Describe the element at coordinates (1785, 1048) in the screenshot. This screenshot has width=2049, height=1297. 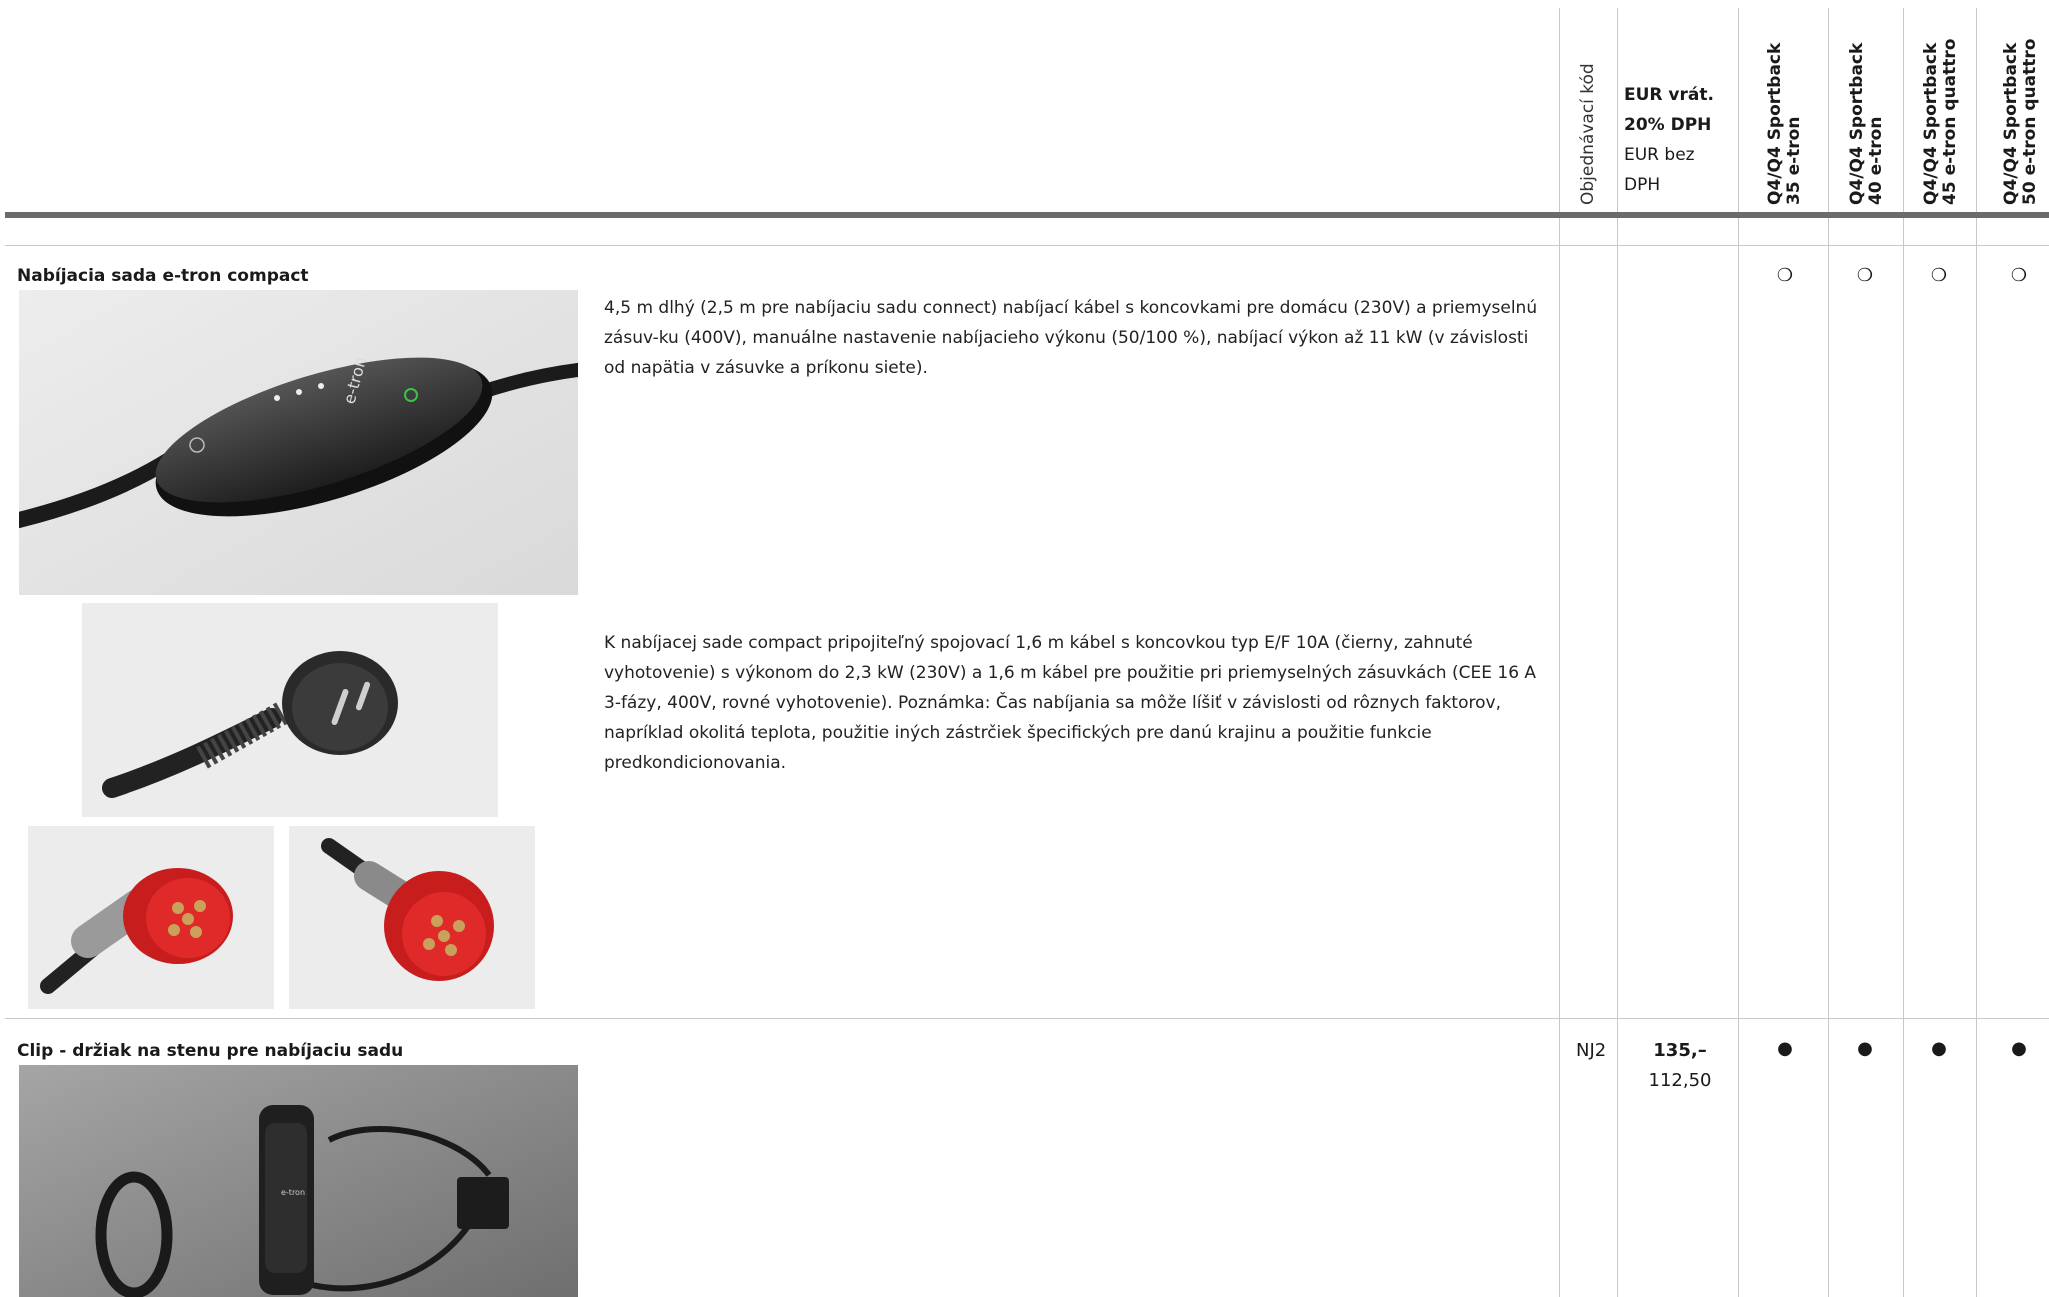
I see `availability-mark-35-clip: ●` at that location.